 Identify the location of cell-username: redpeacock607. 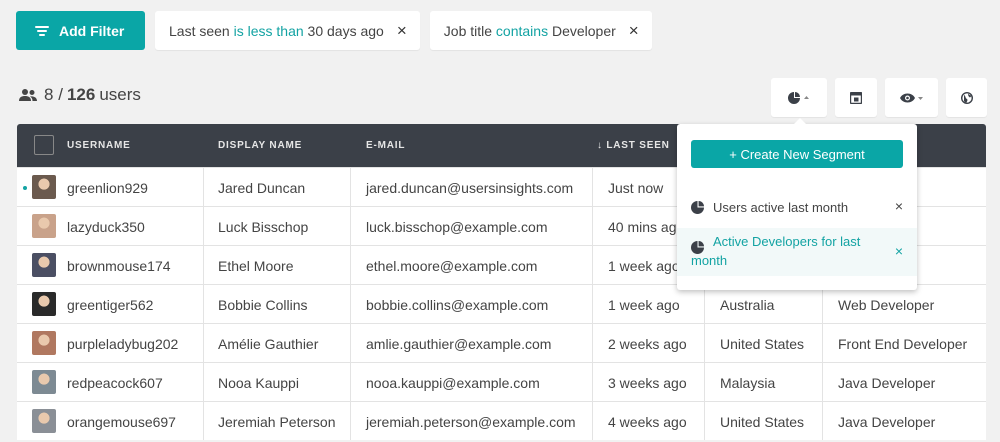
(115, 382).